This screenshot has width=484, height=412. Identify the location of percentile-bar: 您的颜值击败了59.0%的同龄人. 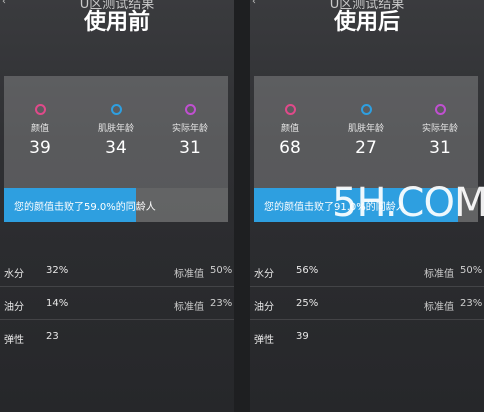
(116, 205).